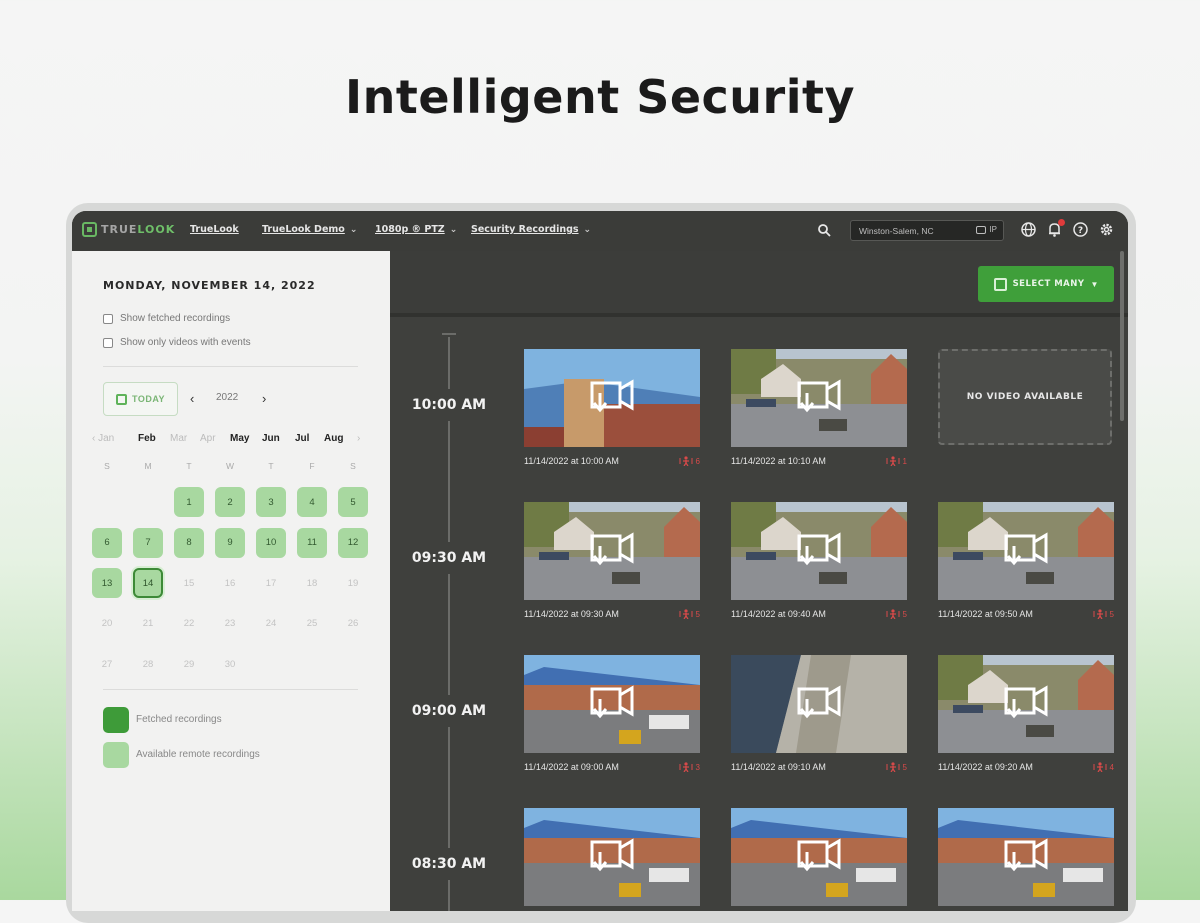 The height and width of the screenshot is (923, 1200). What do you see at coordinates (333, 438) in the screenshot?
I see `month-7: Aug` at bounding box center [333, 438].